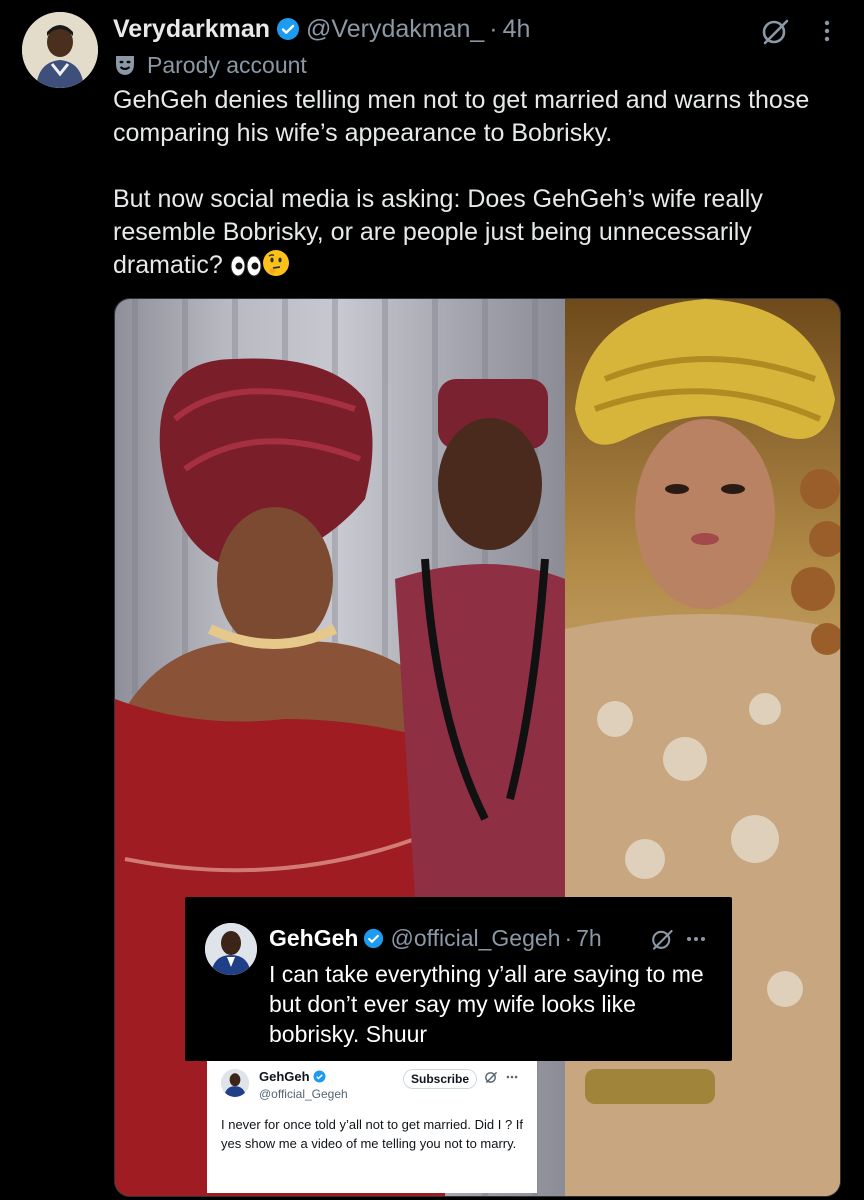 The width and height of the screenshot is (864, 1200). Describe the element at coordinates (517, 29) in the screenshot. I see `post-timestamp: 4h` at that location.